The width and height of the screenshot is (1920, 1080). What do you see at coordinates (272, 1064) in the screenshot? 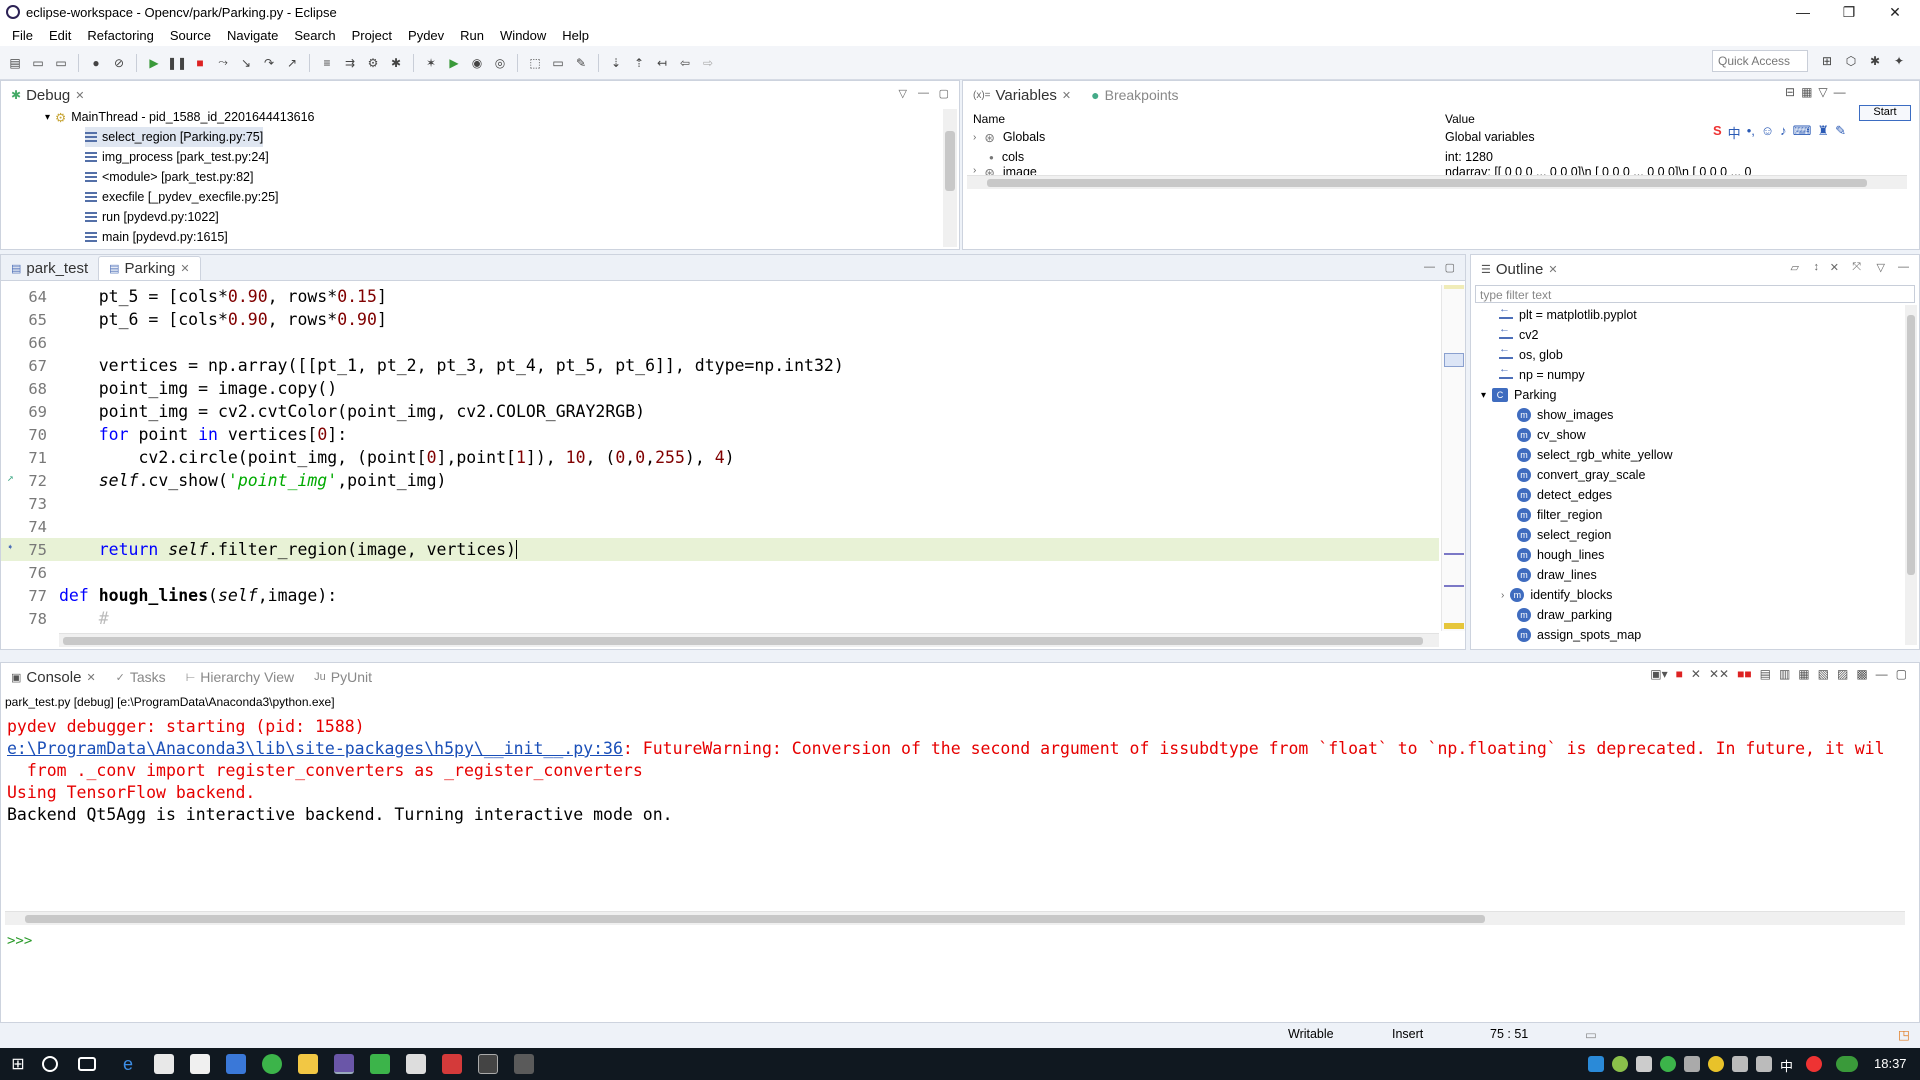
I see `chrome-icon` at bounding box center [272, 1064].